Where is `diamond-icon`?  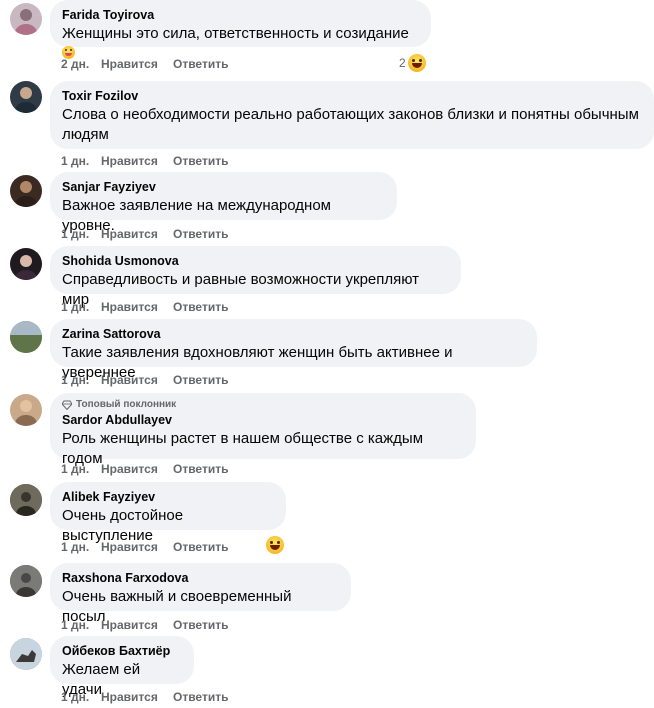
diamond-icon is located at coordinates (67, 405).